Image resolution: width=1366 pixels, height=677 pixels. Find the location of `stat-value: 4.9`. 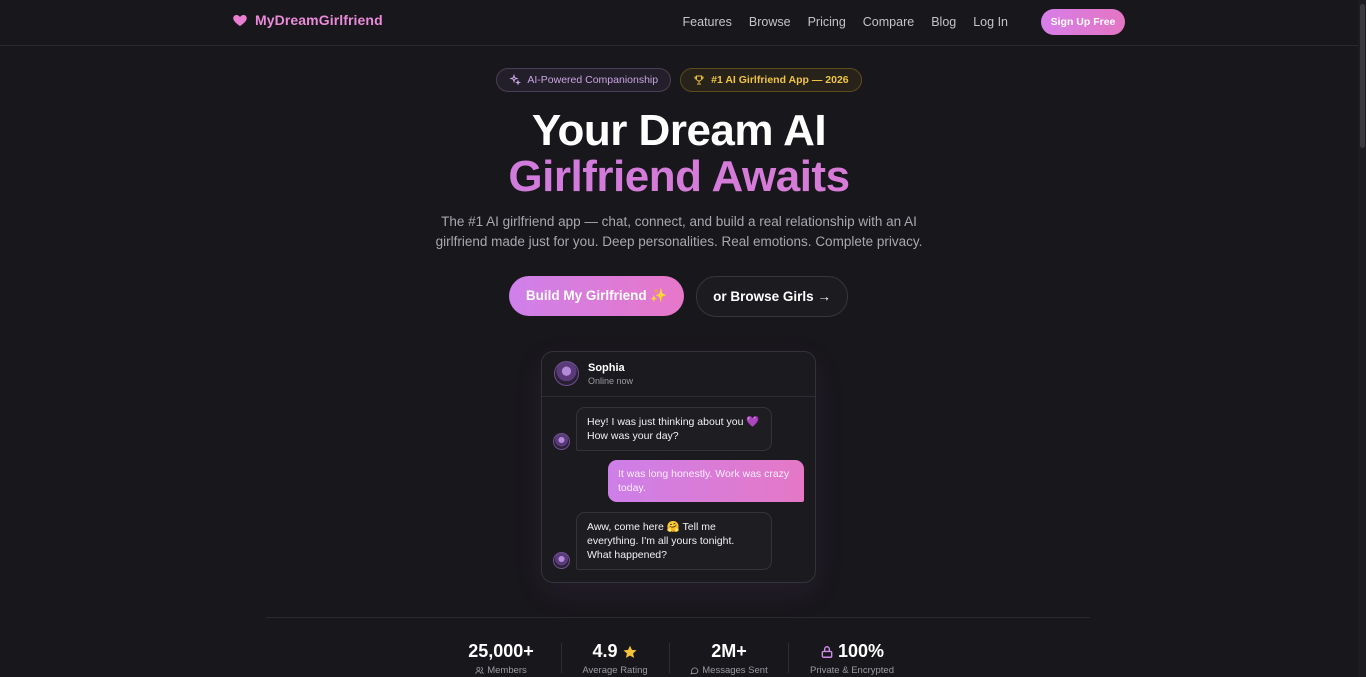

stat-value: 4.9 is located at coordinates (615, 651).